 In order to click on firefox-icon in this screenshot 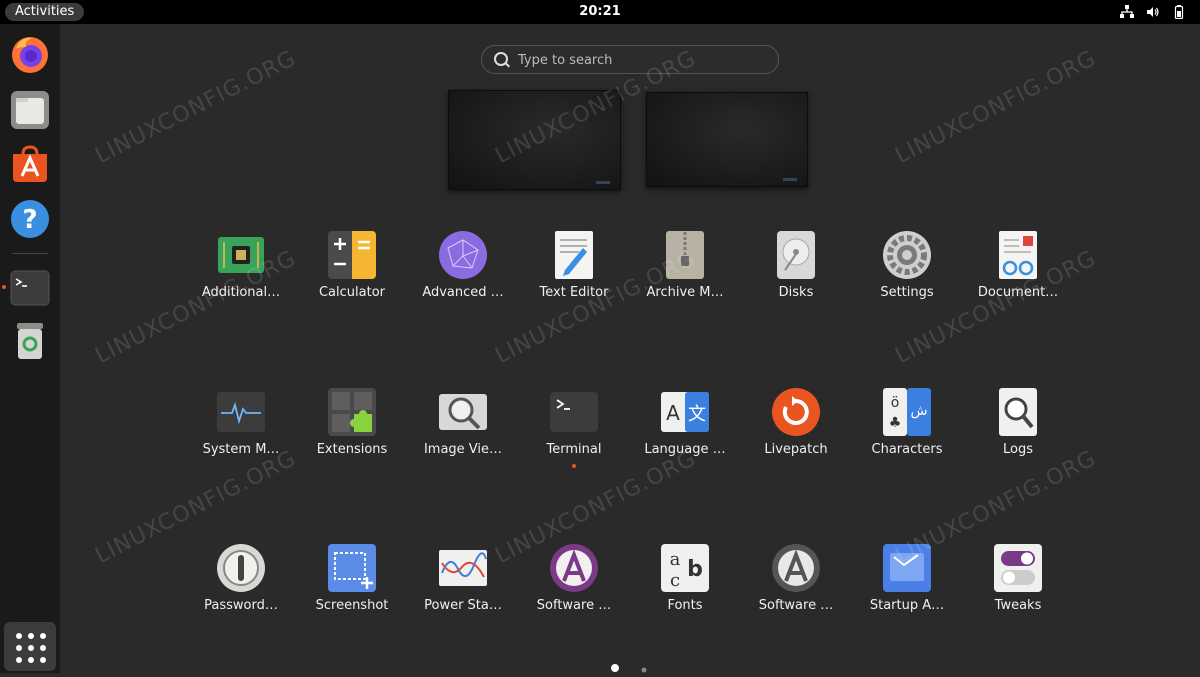, I will do `click(30, 55)`.